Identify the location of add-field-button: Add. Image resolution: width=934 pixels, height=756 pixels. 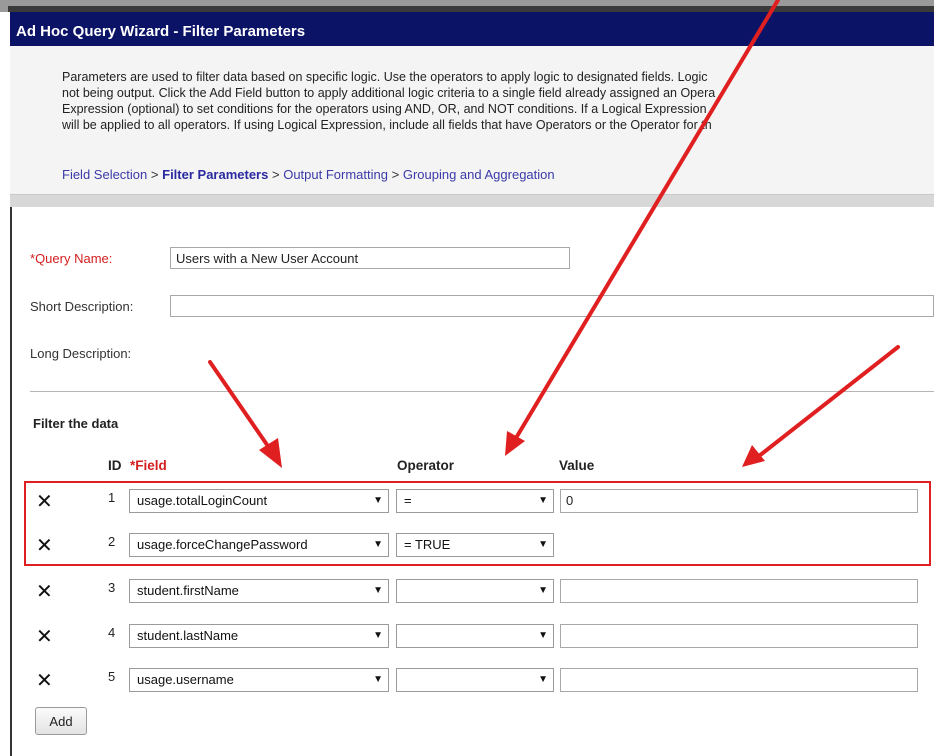
(61, 721).